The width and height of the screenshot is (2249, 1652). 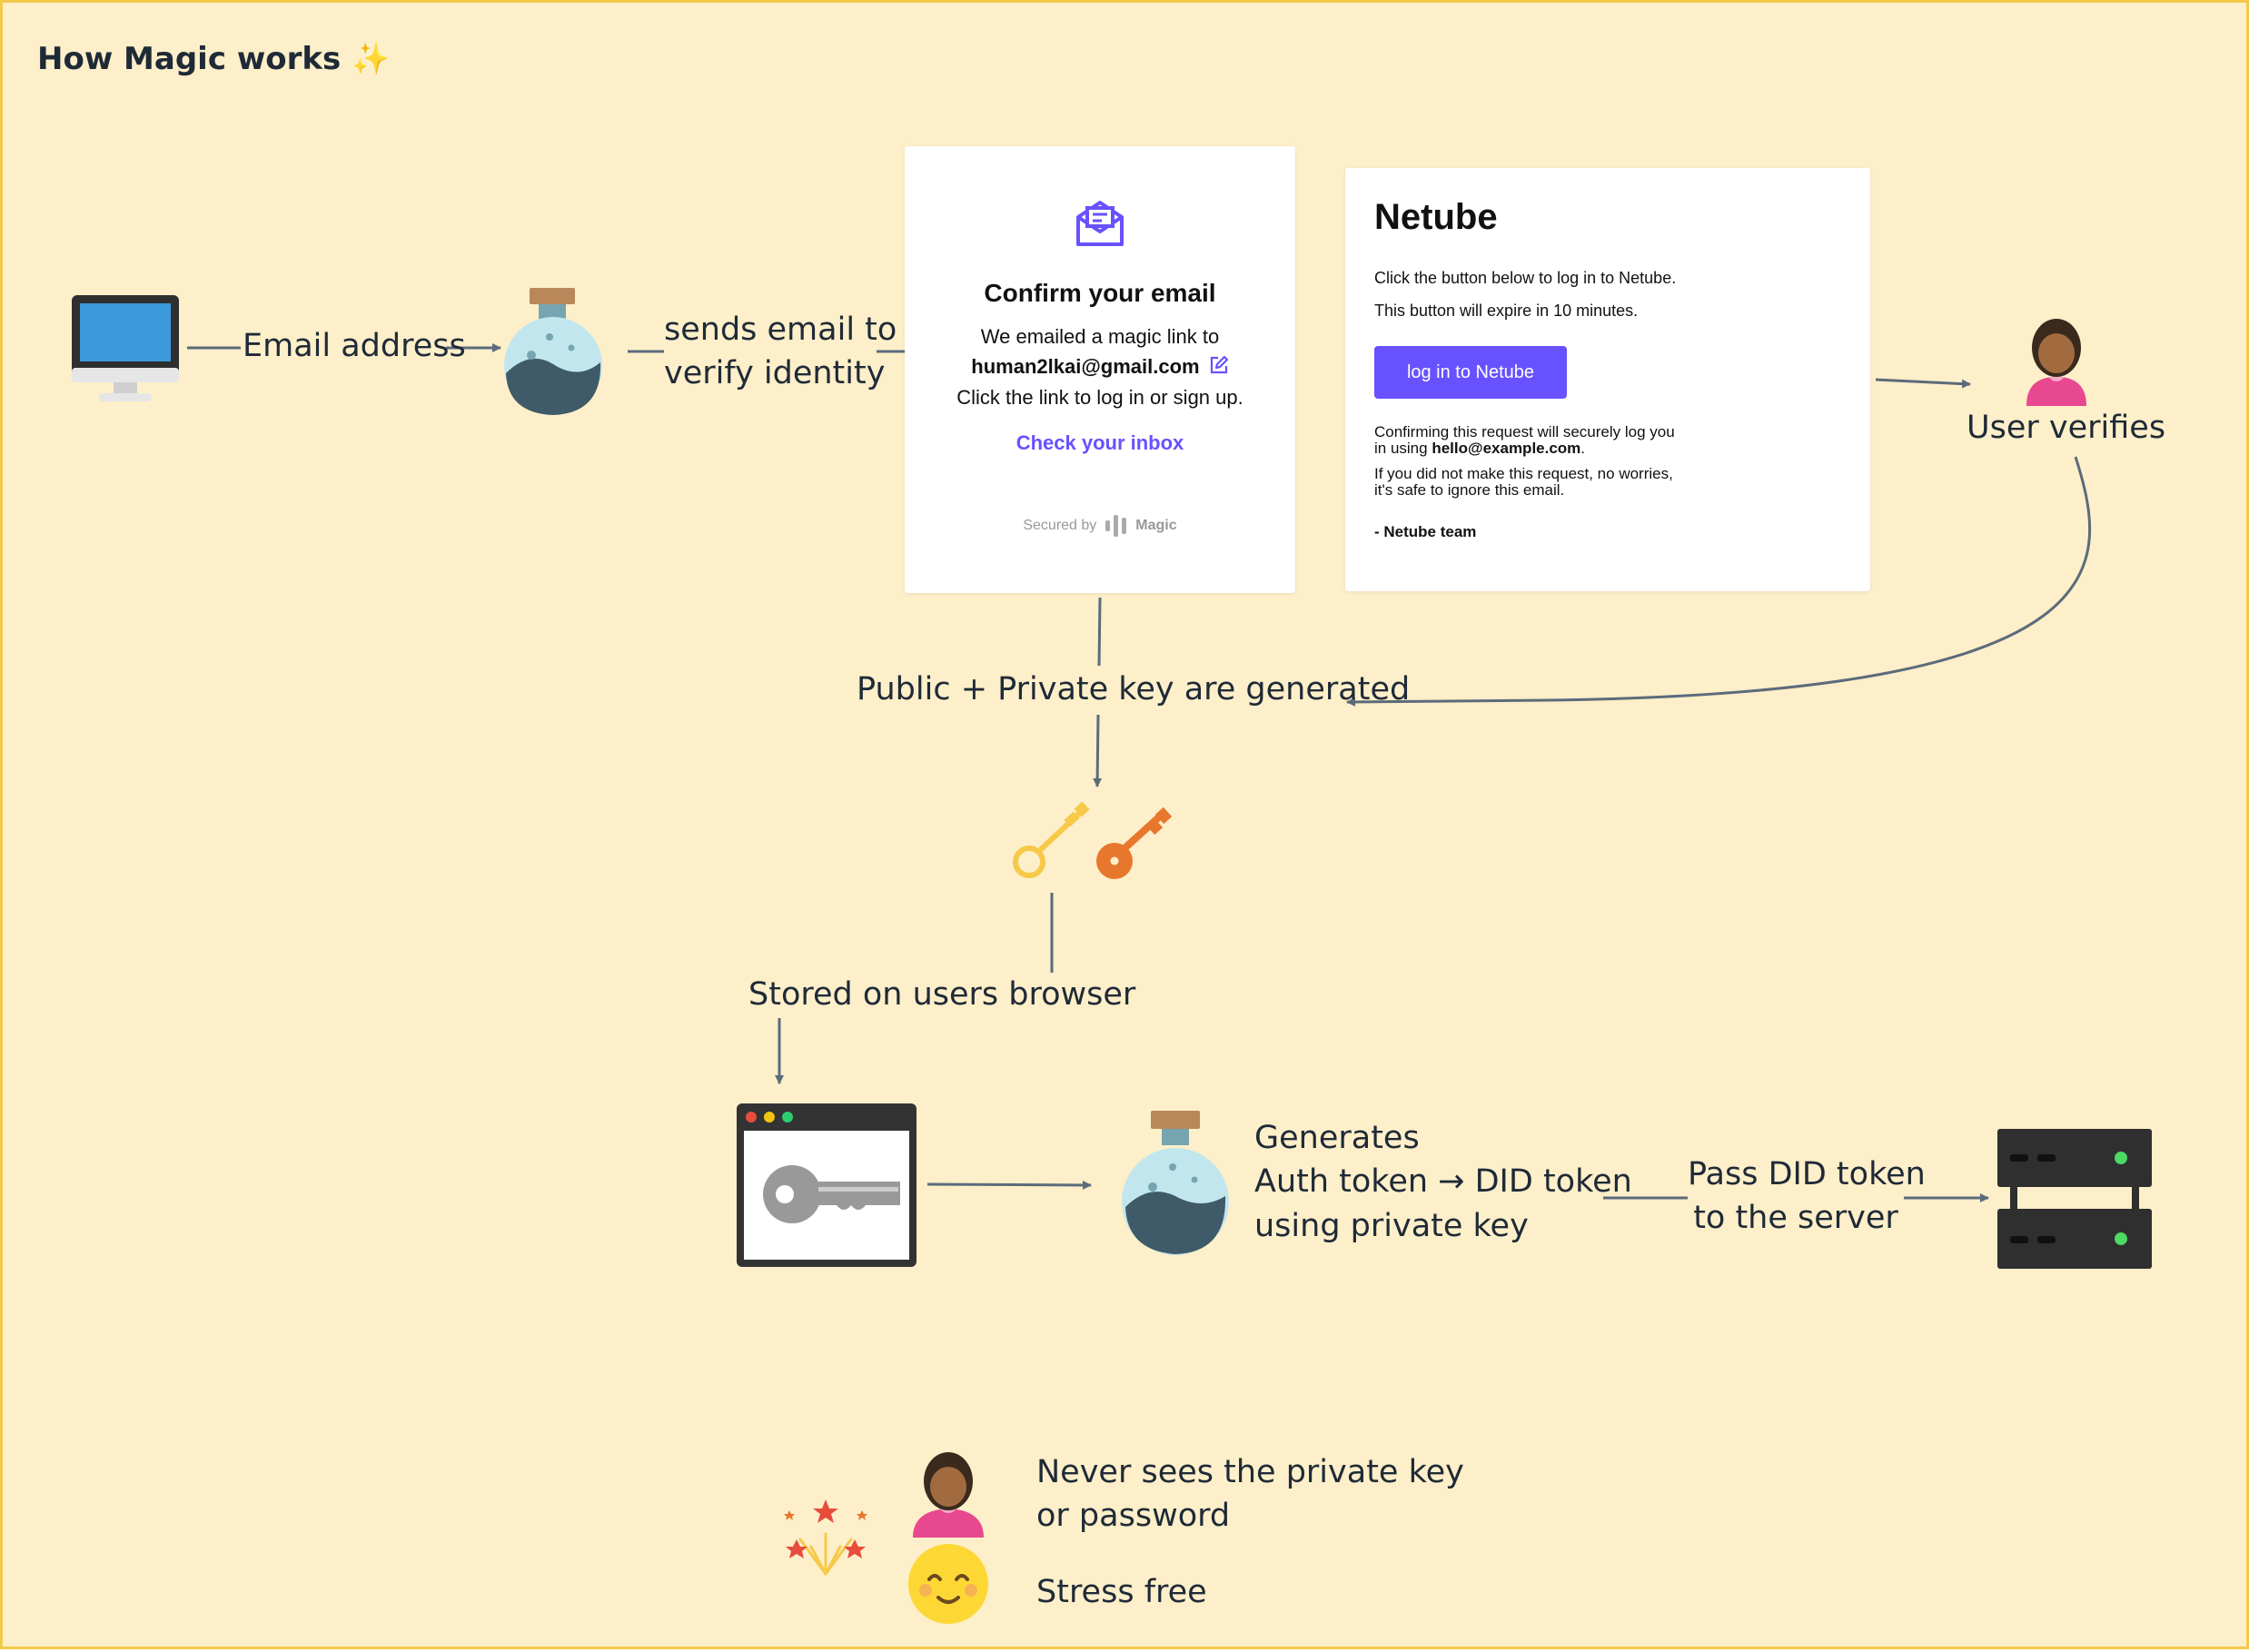 What do you see at coordinates (355, 346) in the screenshot?
I see `label-email-address: Email address` at bounding box center [355, 346].